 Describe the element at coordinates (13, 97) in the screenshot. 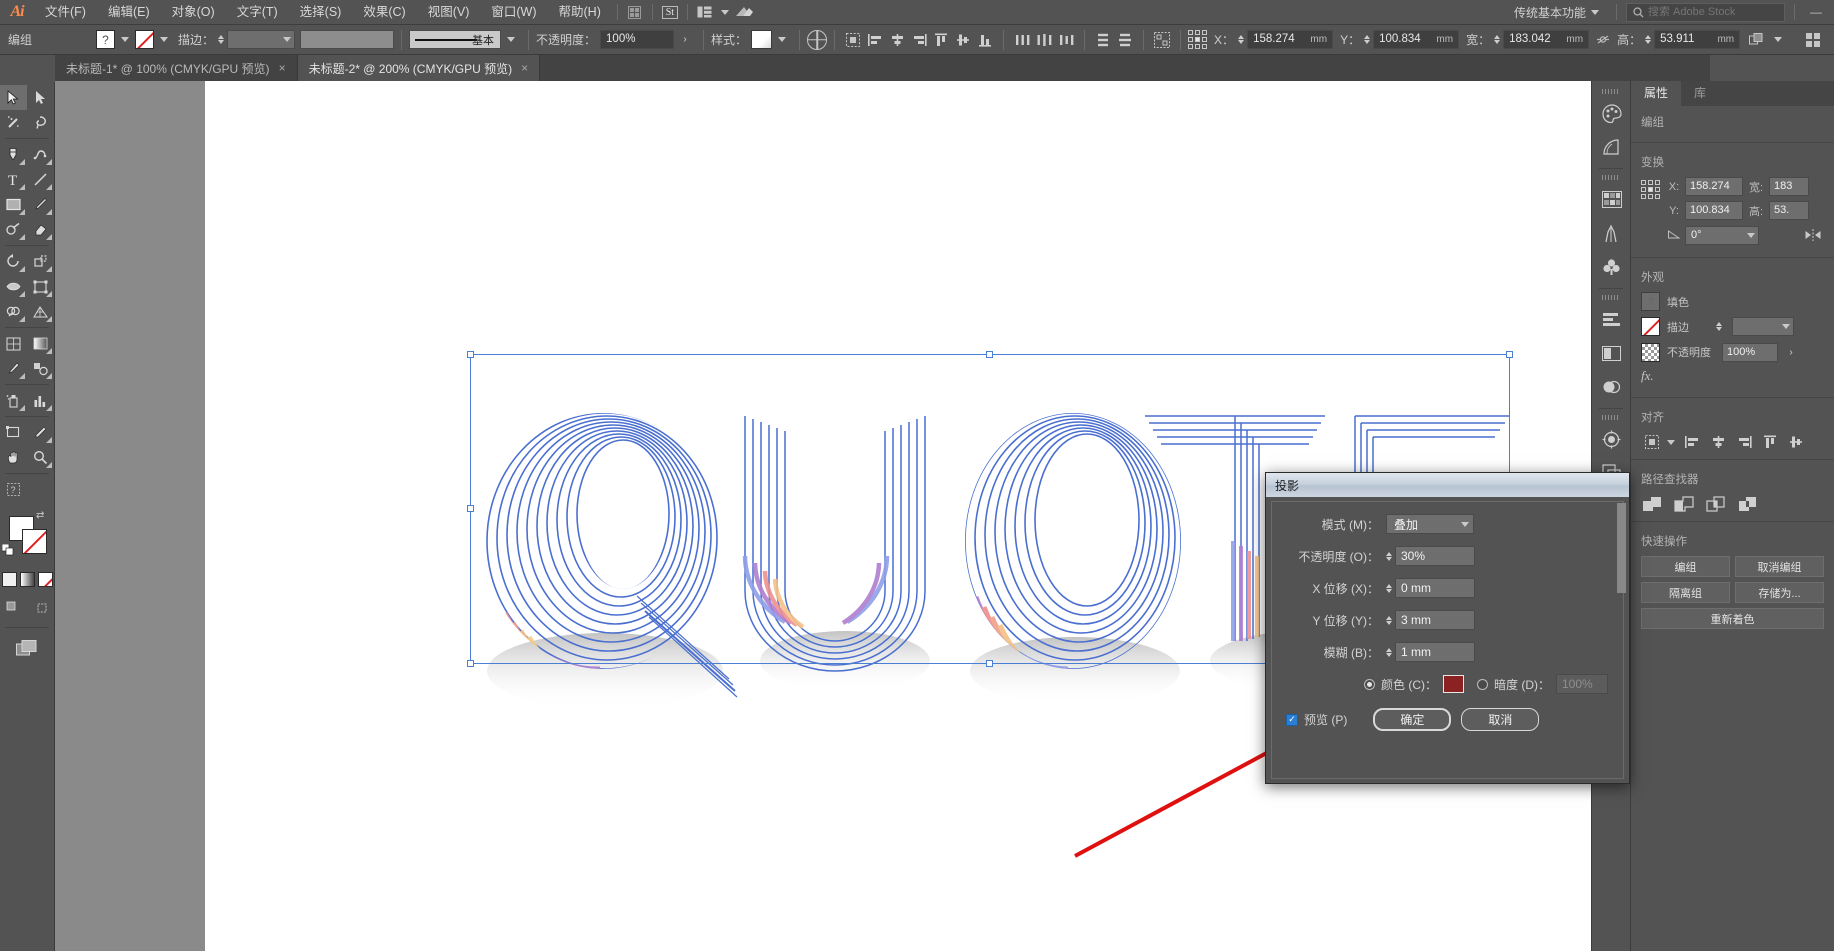

I see `selection-tool` at that location.